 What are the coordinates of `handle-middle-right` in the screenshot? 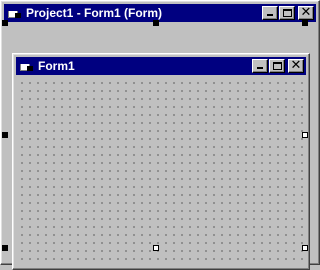 It's located at (305, 135).